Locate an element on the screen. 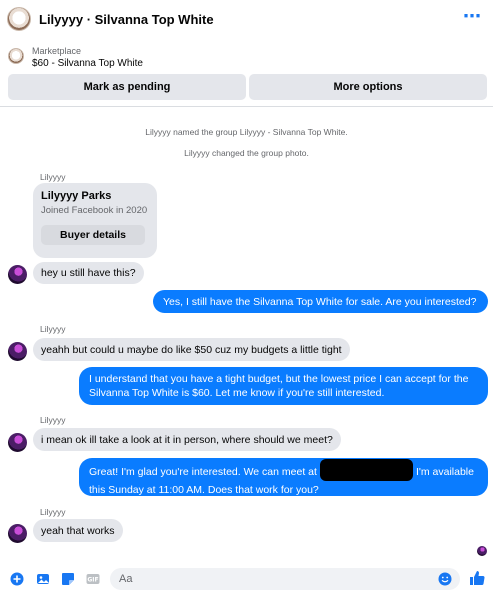  mark-as-pending-button: Mark as pending is located at coordinates (127, 87).